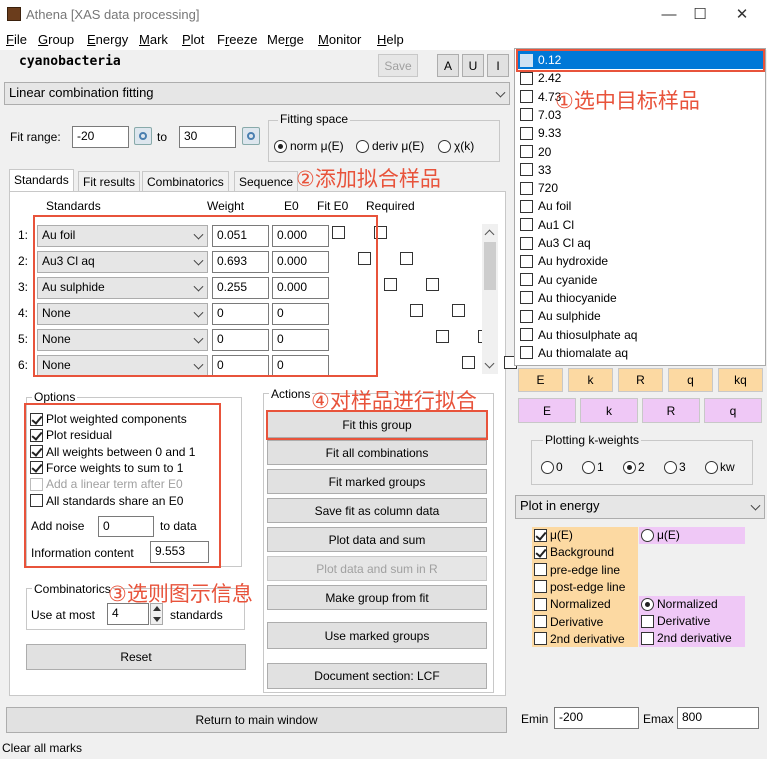  What do you see at coordinates (720, 467) in the screenshot?
I see `kweight-radio: kw` at bounding box center [720, 467].